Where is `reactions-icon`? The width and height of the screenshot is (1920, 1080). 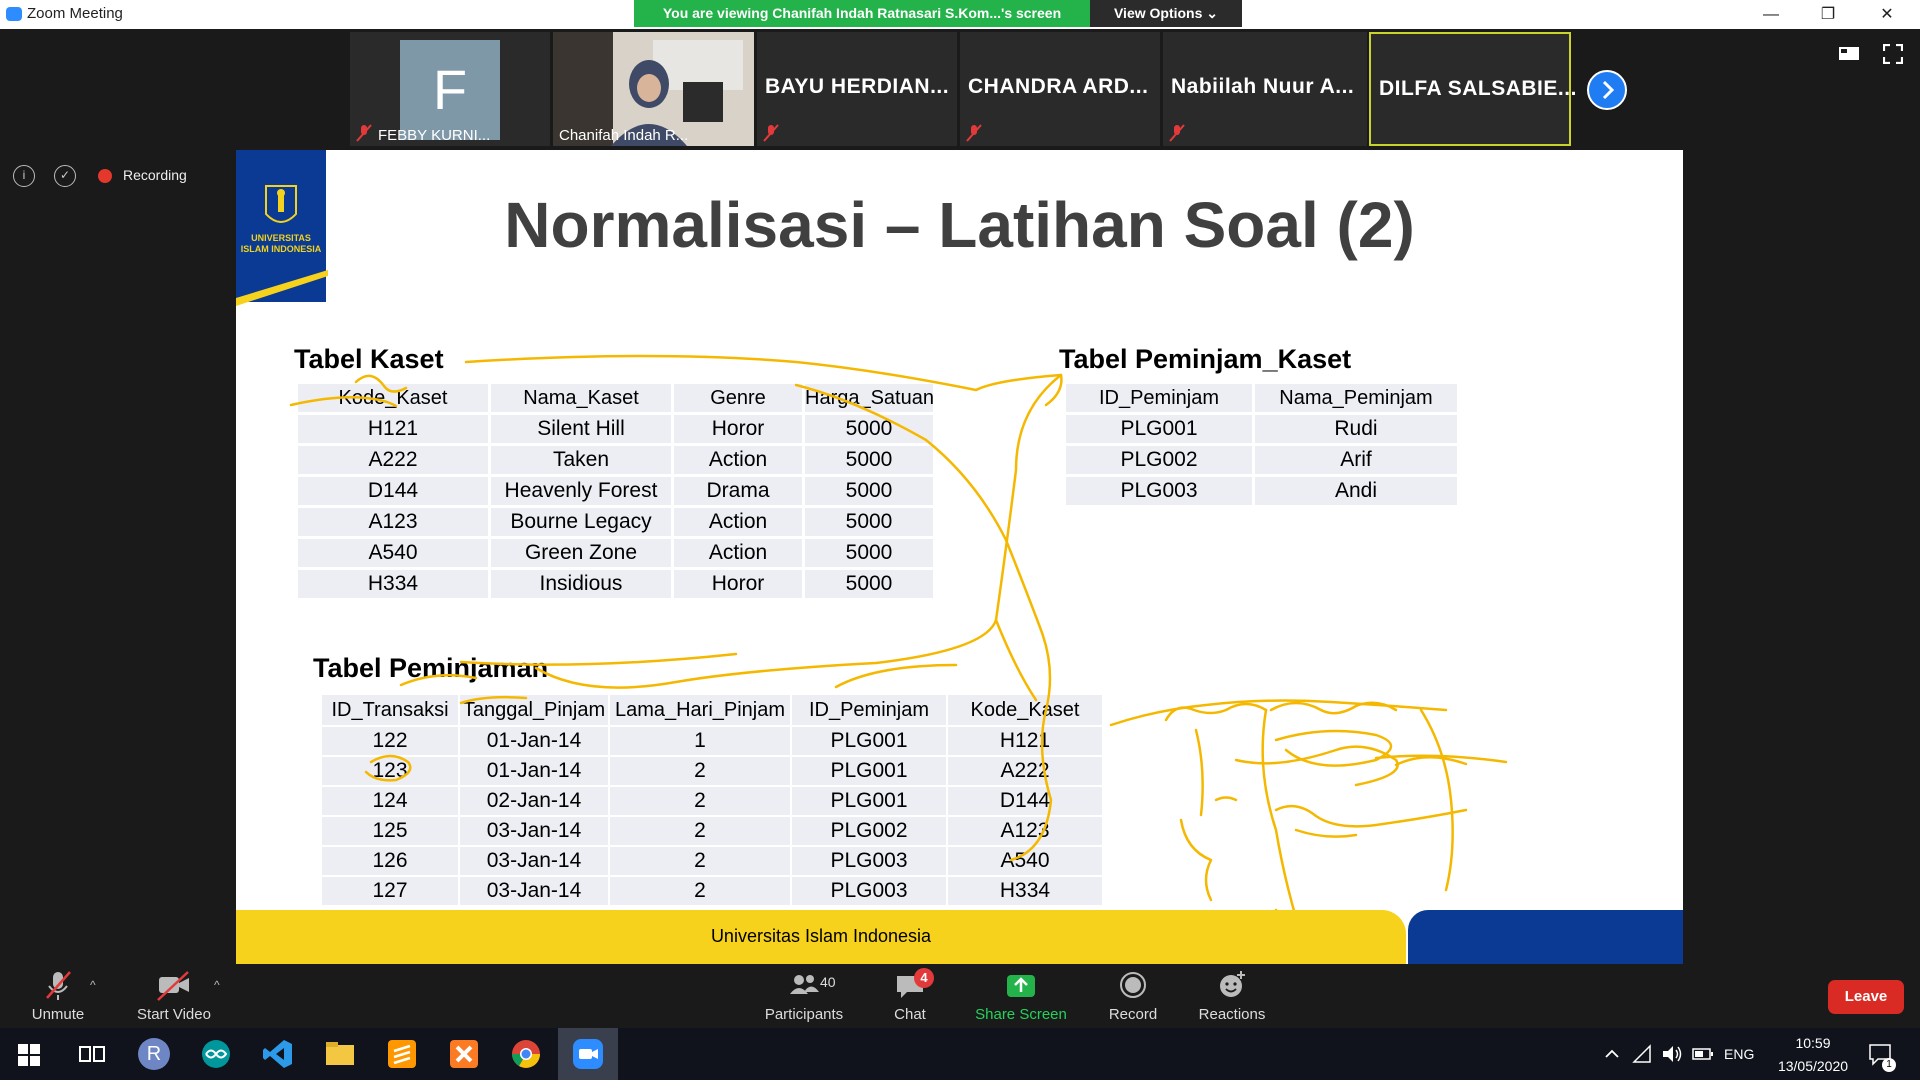 reactions-icon is located at coordinates (1232, 984).